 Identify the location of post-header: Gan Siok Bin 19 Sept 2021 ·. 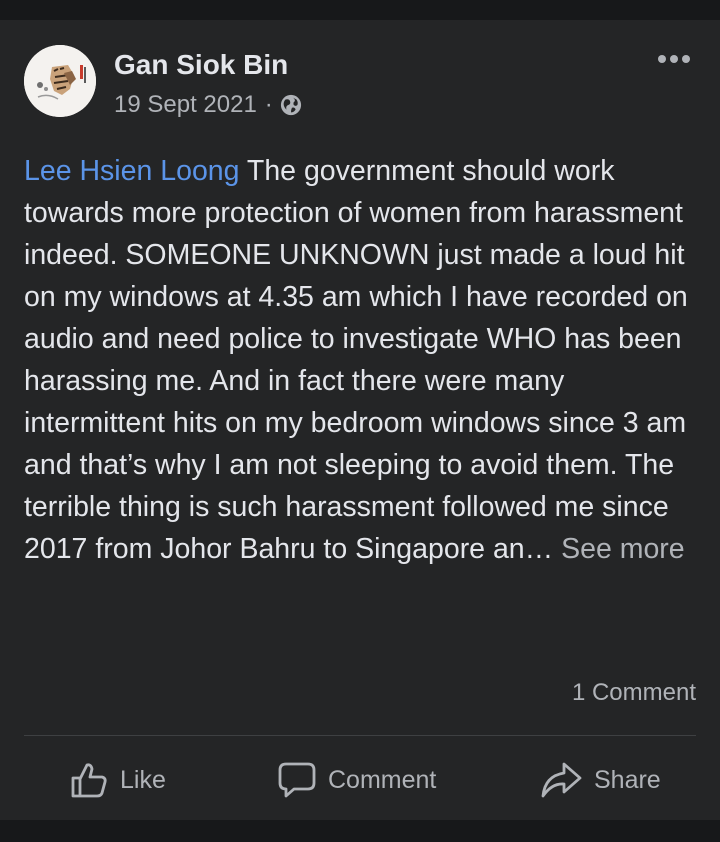
(360, 82).